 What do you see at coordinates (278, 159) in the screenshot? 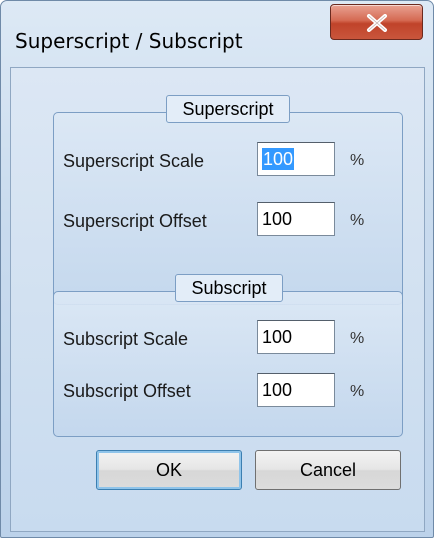
I see `superscript-scale-value: 100` at bounding box center [278, 159].